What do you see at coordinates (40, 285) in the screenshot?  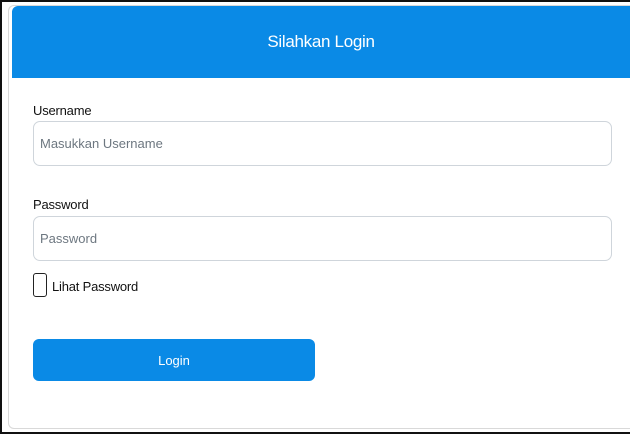 I see `show-password-checkbox` at bounding box center [40, 285].